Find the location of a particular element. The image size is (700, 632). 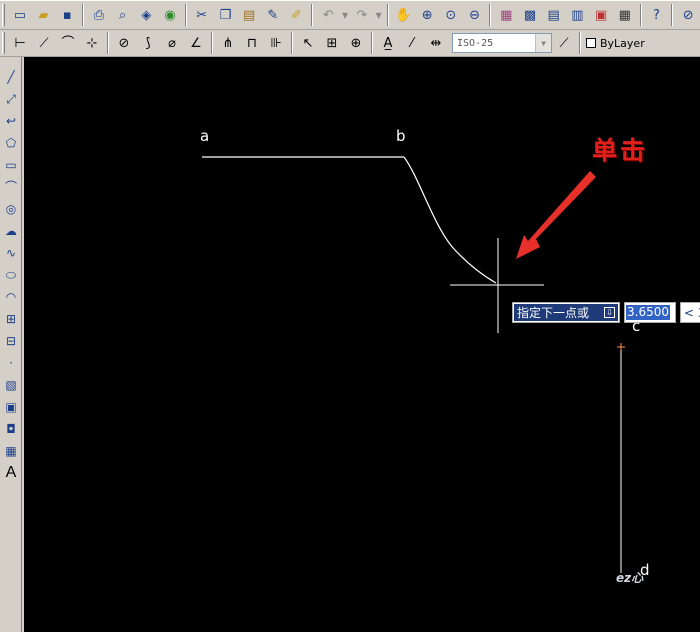

make-block-icon: ⊟ is located at coordinates (11, 341).